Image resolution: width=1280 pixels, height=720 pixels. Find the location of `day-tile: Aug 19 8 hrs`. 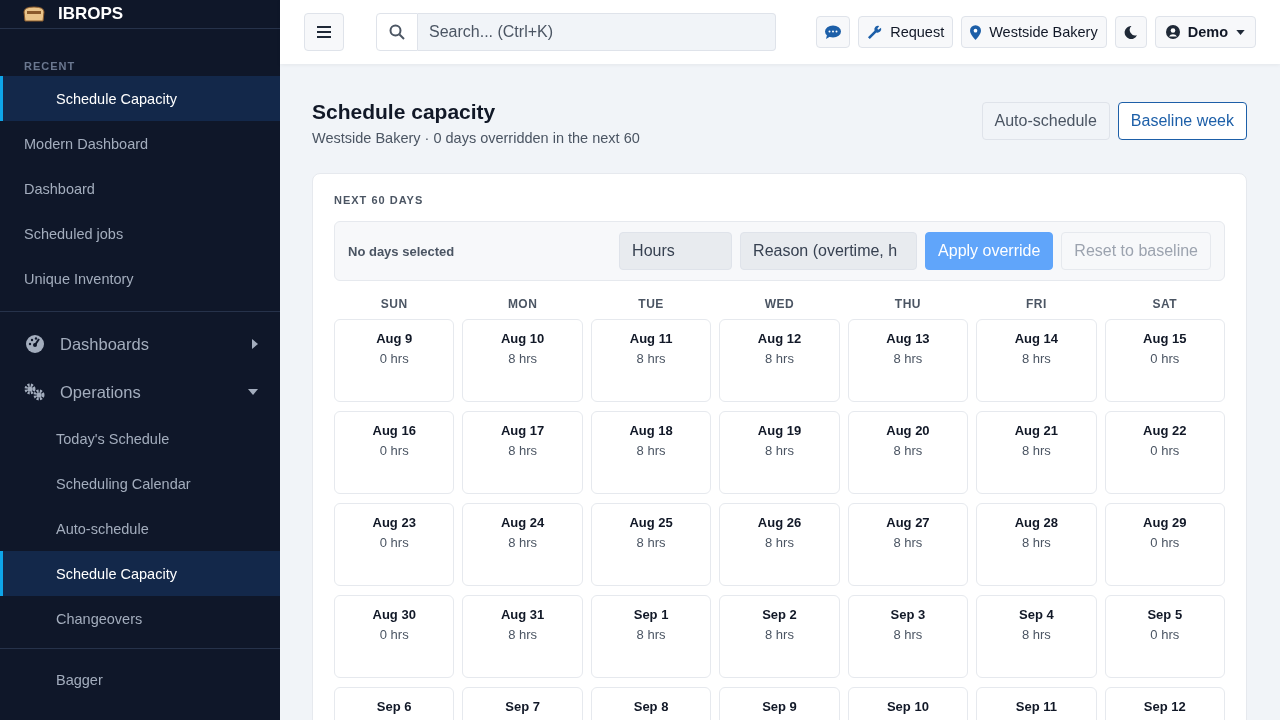

day-tile: Aug 19 8 hrs is located at coordinates (779, 452).